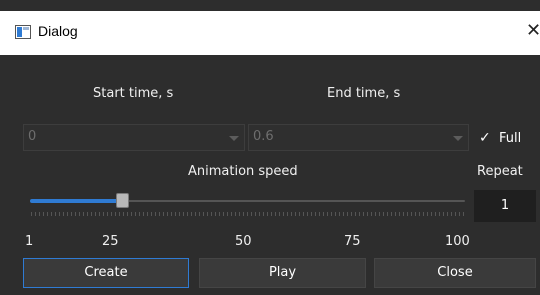 The image size is (540, 295). Describe the element at coordinates (32, 136) in the screenshot. I see `start-time-value: 0` at that location.